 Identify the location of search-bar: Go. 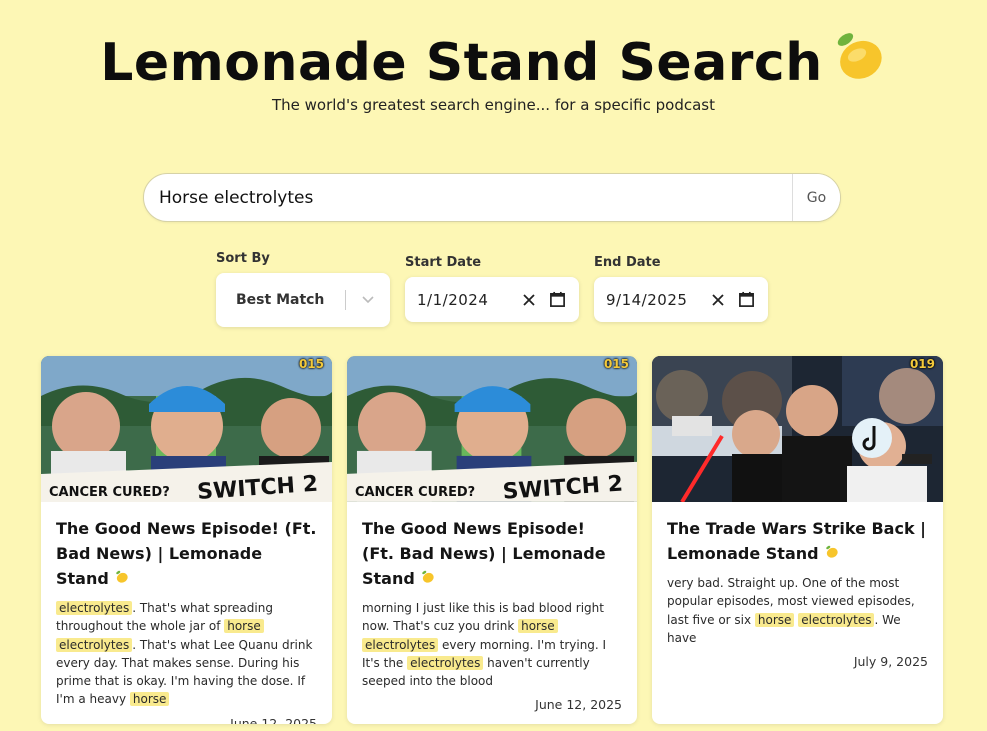
(492, 197).